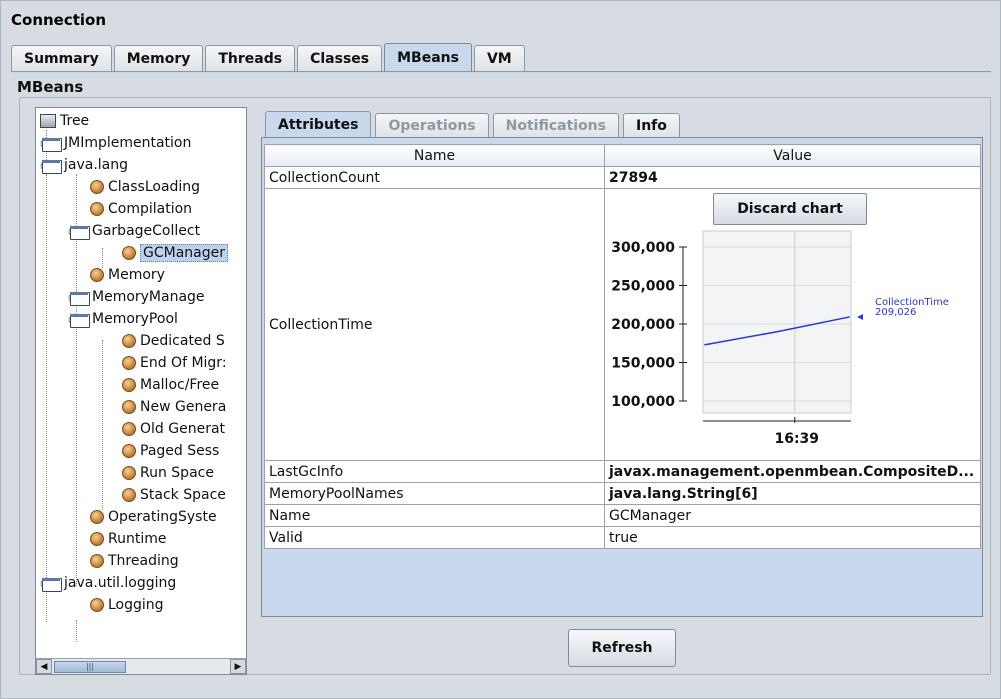 This screenshot has width=1001, height=699. Describe the element at coordinates (153, 517) in the screenshot. I see `tree-item-operatingsystem: OperatingSyste` at that location.